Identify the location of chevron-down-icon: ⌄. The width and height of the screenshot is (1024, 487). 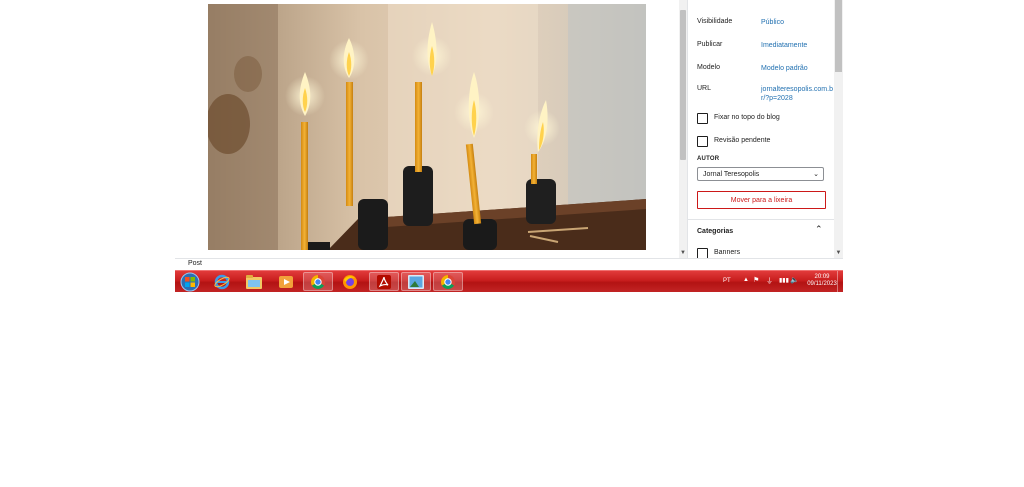
(816, 174).